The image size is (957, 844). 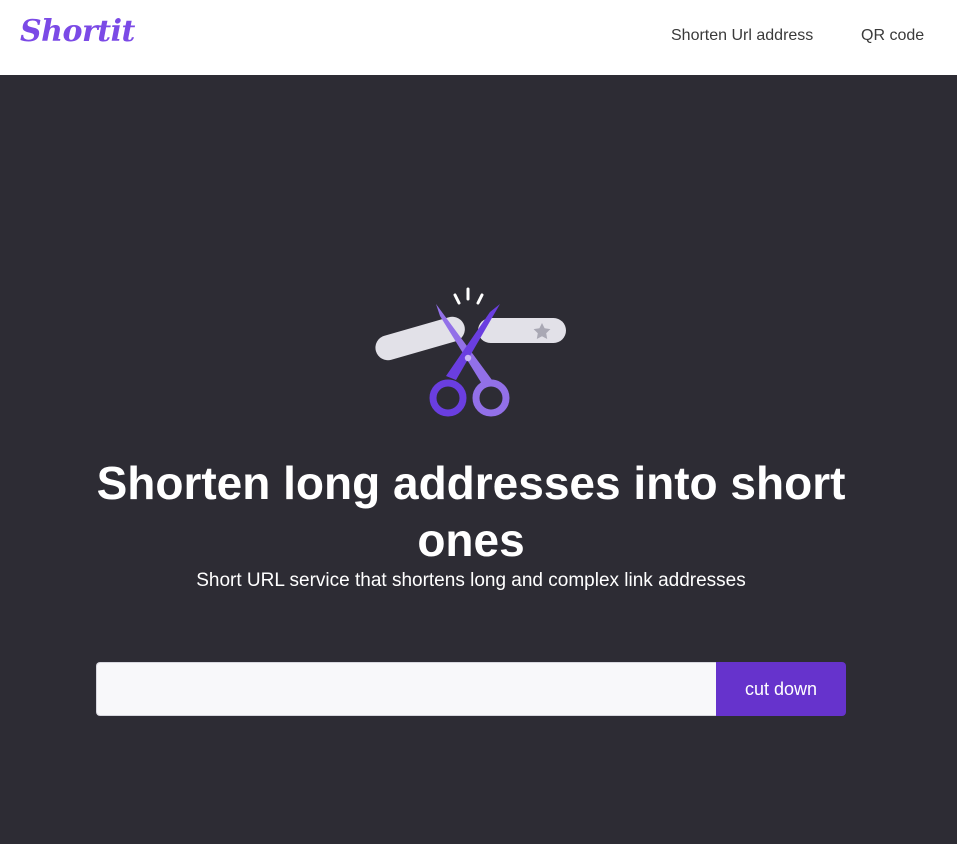 I want to click on logo: Shortit, so click(x=77, y=31).